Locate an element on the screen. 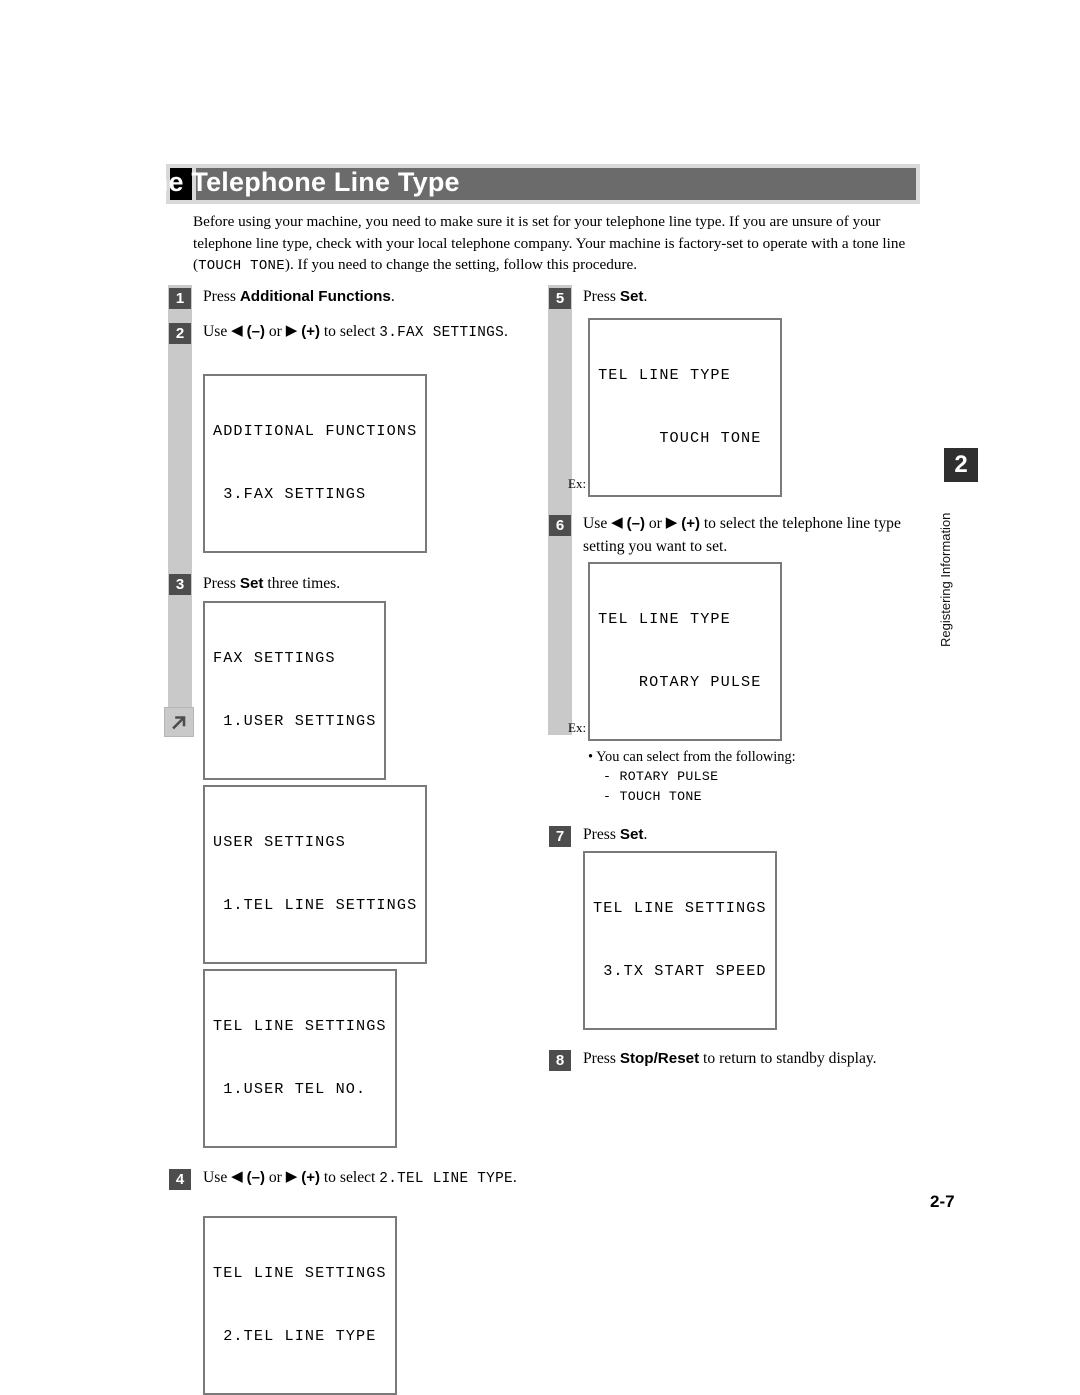 The height and width of the screenshot is (1395, 1080). step-5-text-post: . is located at coordinates (645, 296).